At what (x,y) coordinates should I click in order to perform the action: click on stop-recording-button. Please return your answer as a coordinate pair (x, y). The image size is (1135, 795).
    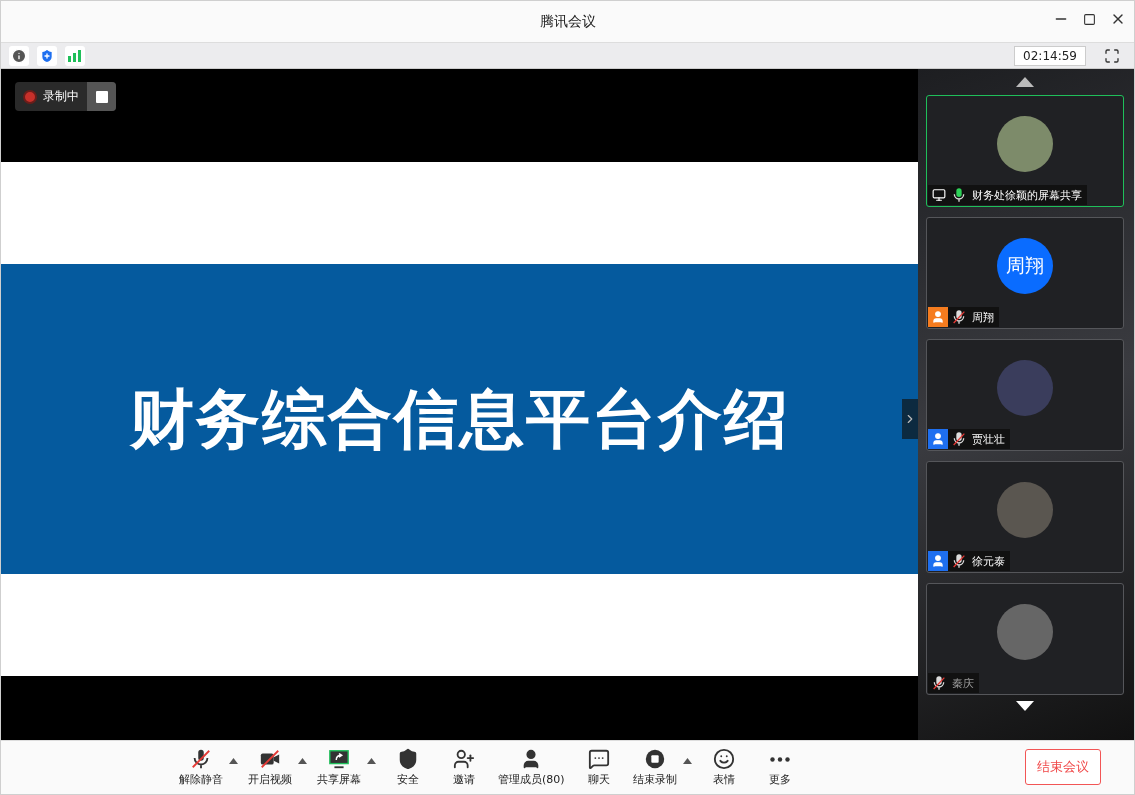
    Looking at the image, I should click on (101, 96).